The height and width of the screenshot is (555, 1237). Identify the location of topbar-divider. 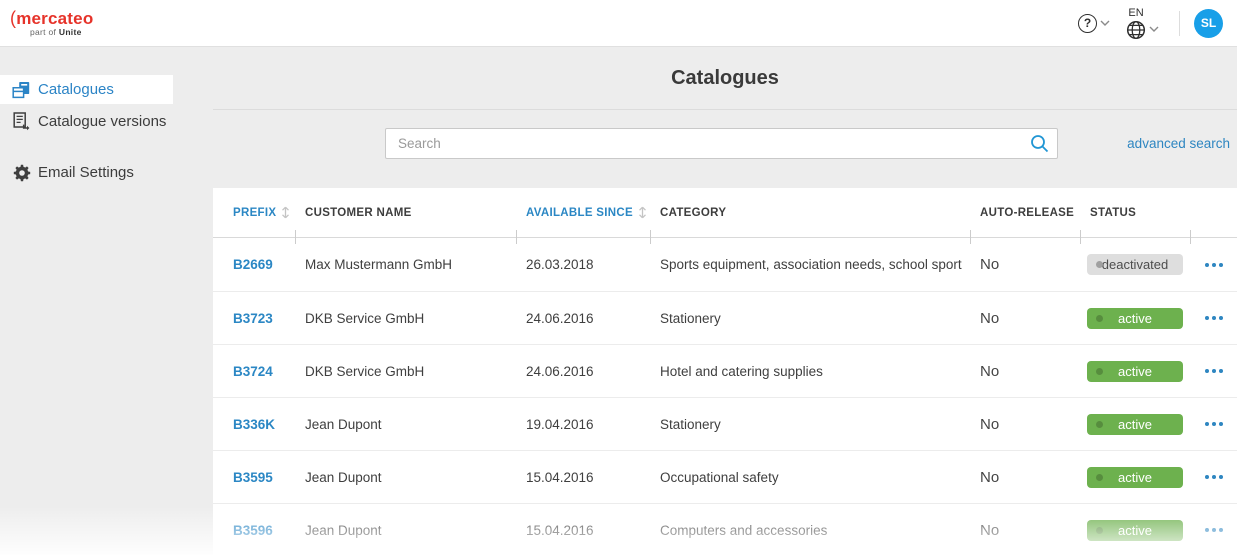
(1179, 23).